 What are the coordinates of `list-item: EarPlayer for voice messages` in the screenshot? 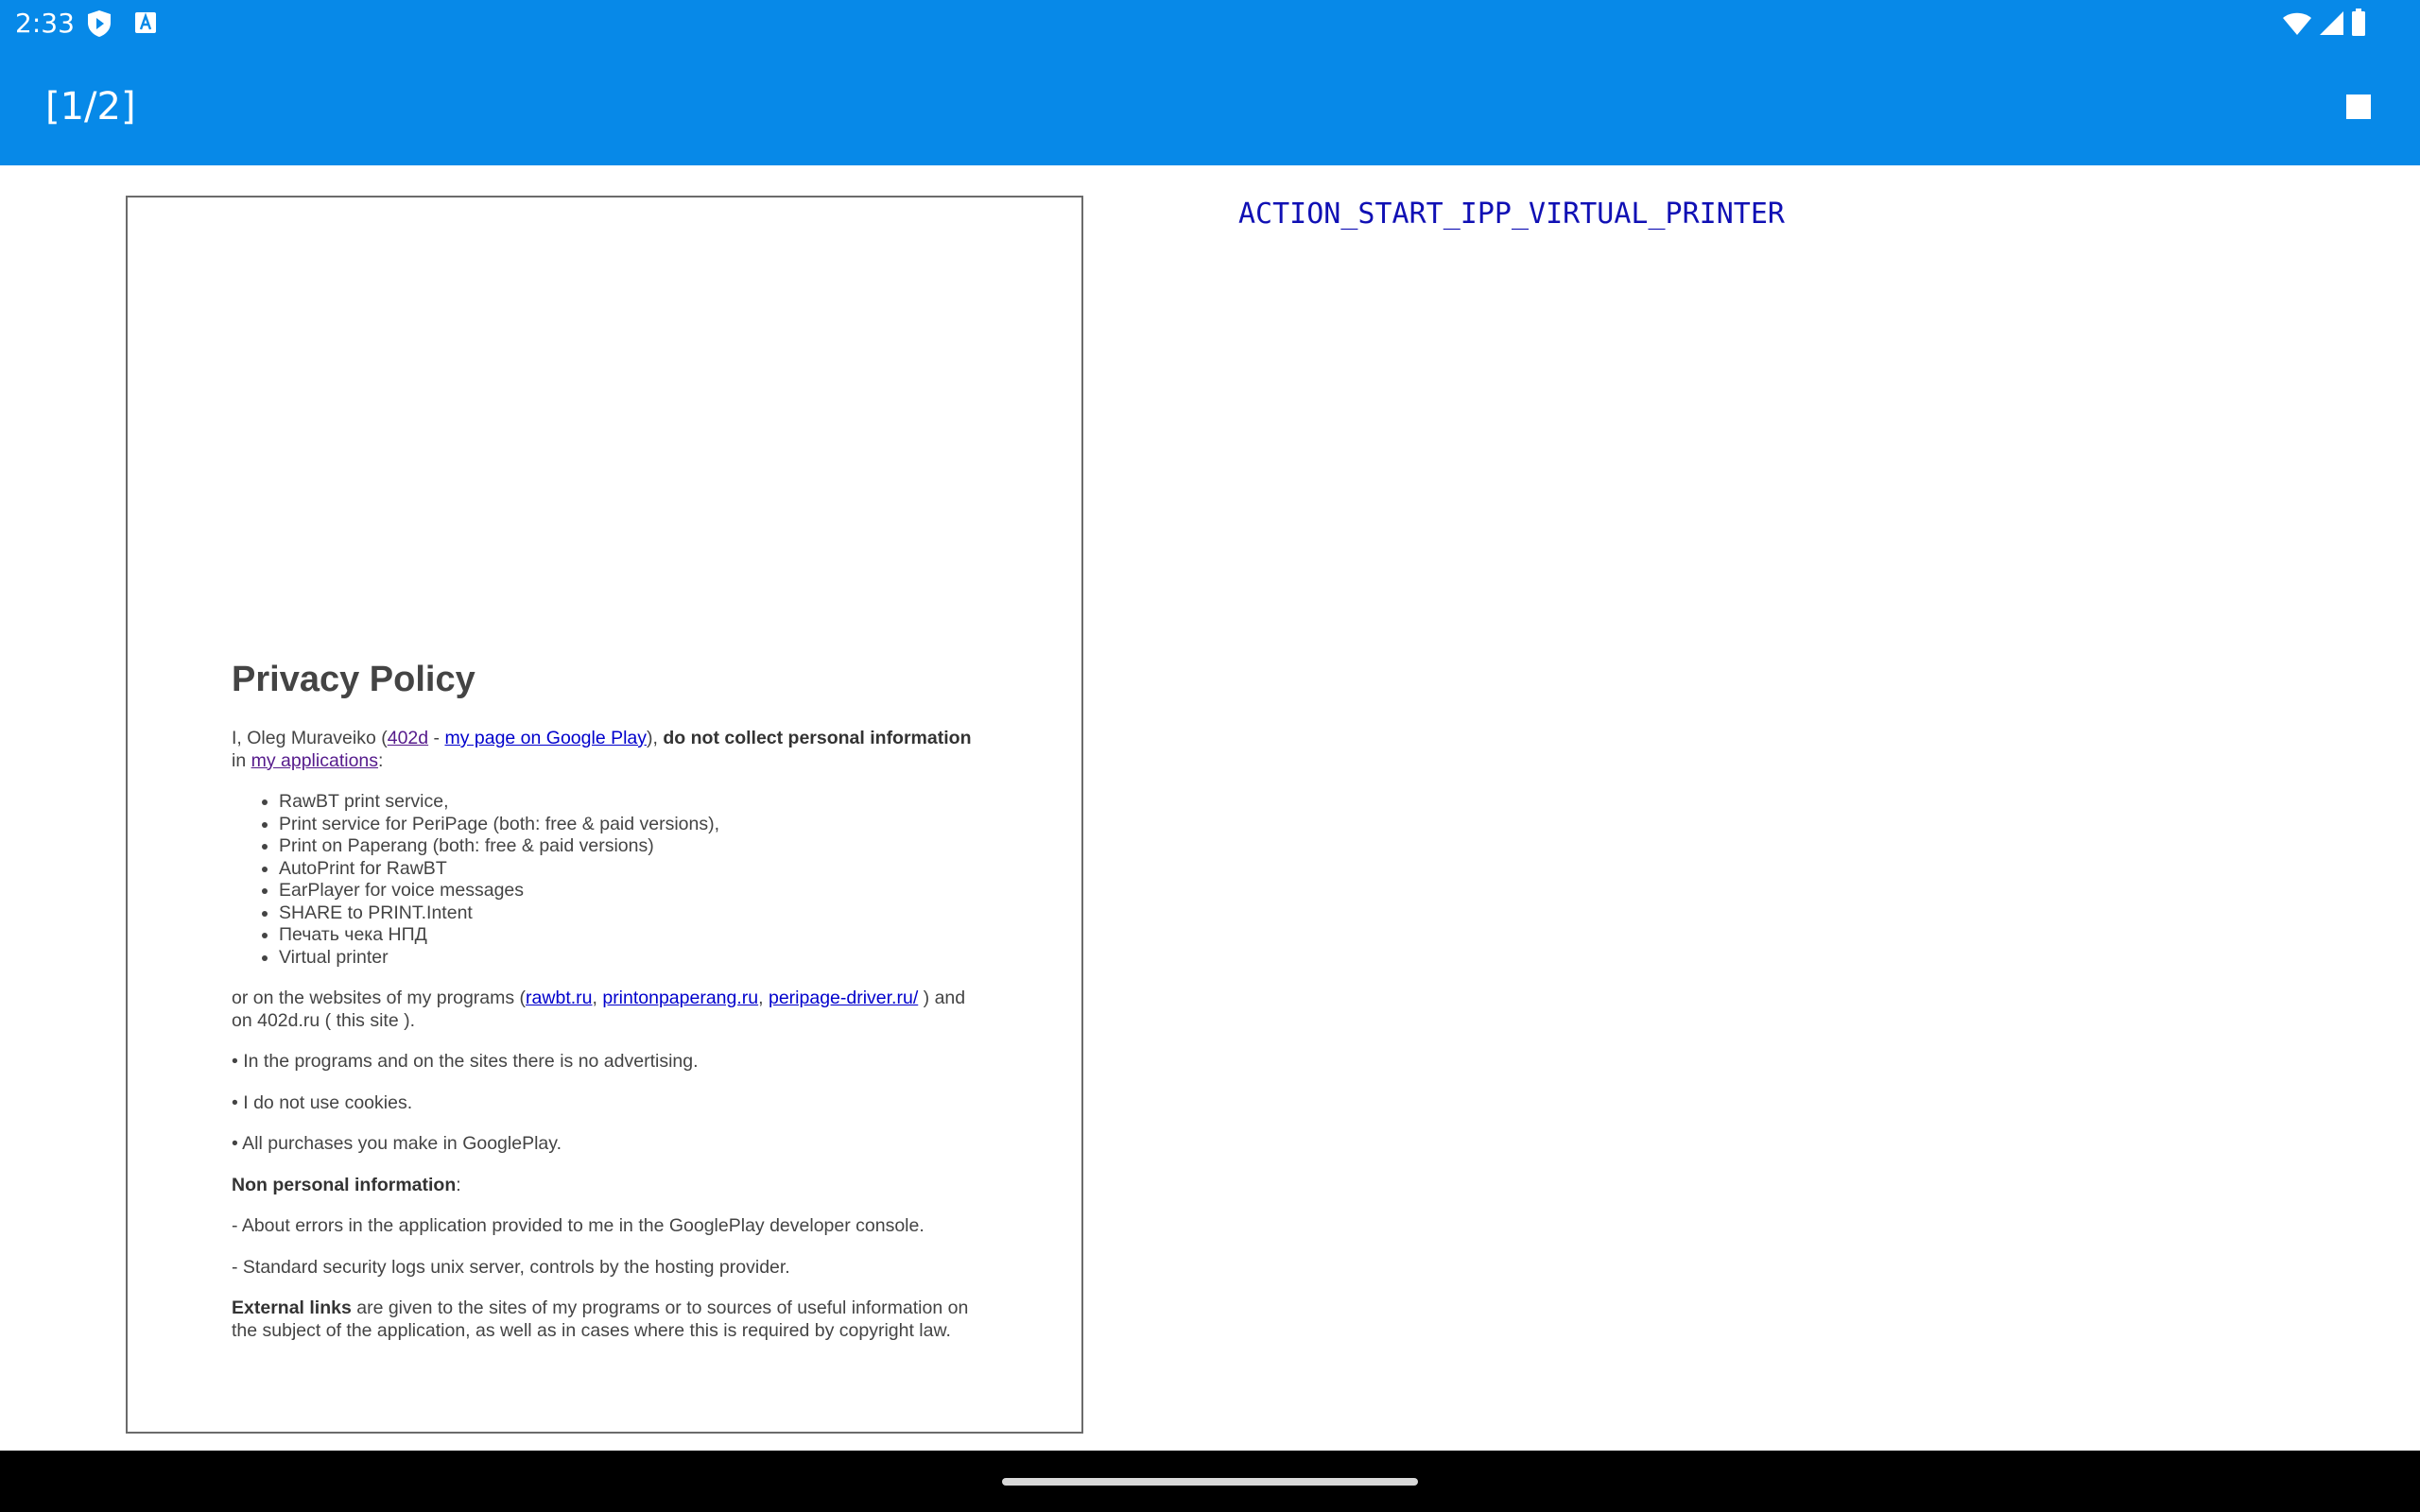 It's located at (633, 891).